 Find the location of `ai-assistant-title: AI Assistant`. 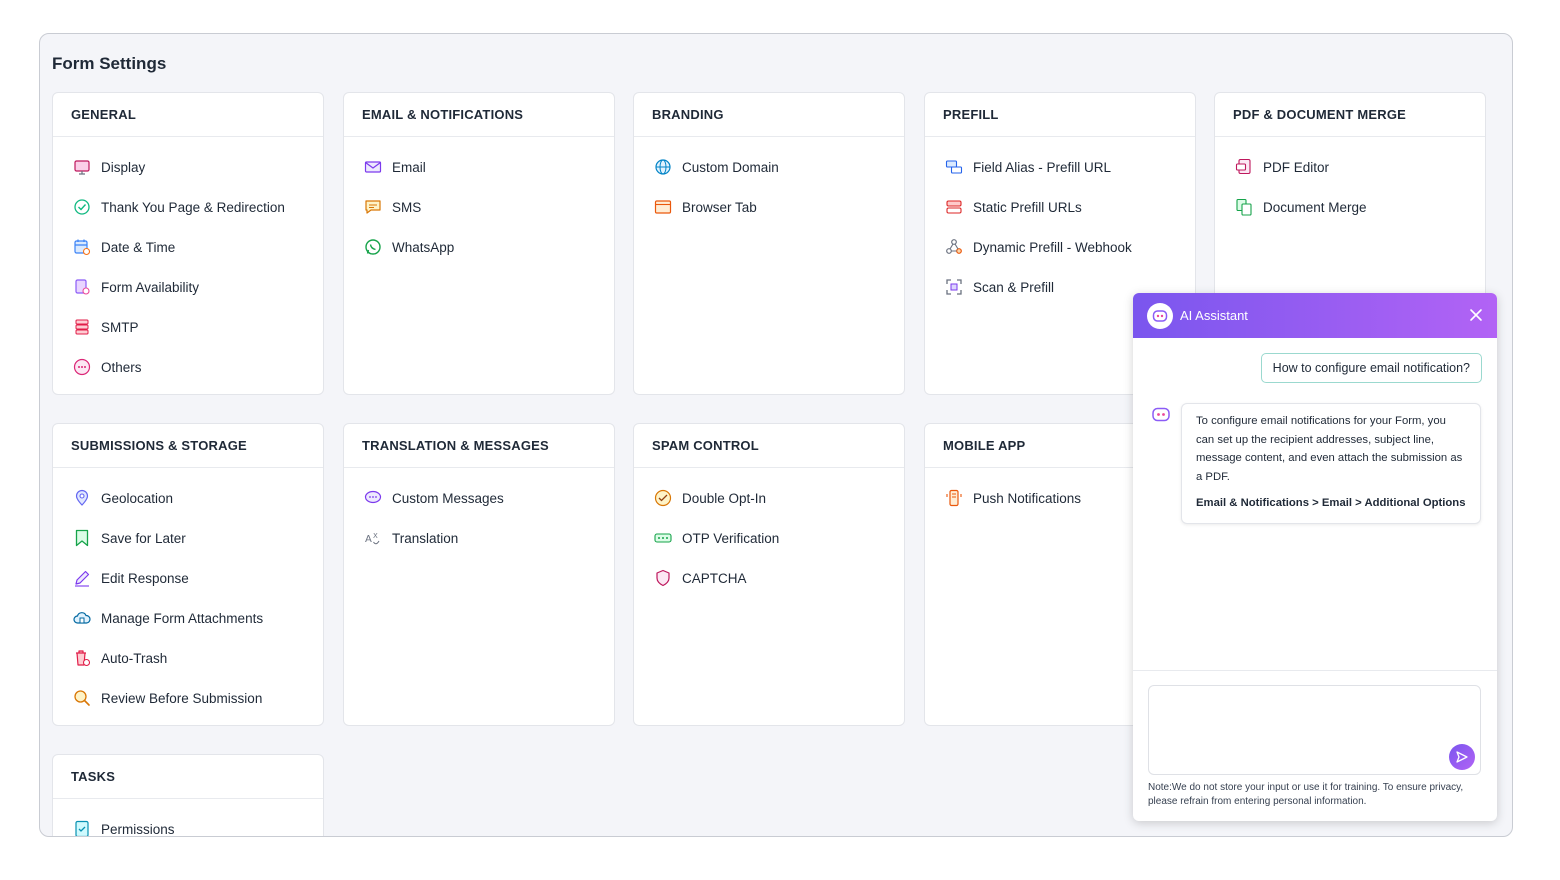

ai-assistant-title: AI Assistant is located at coordinates (1214, 315).